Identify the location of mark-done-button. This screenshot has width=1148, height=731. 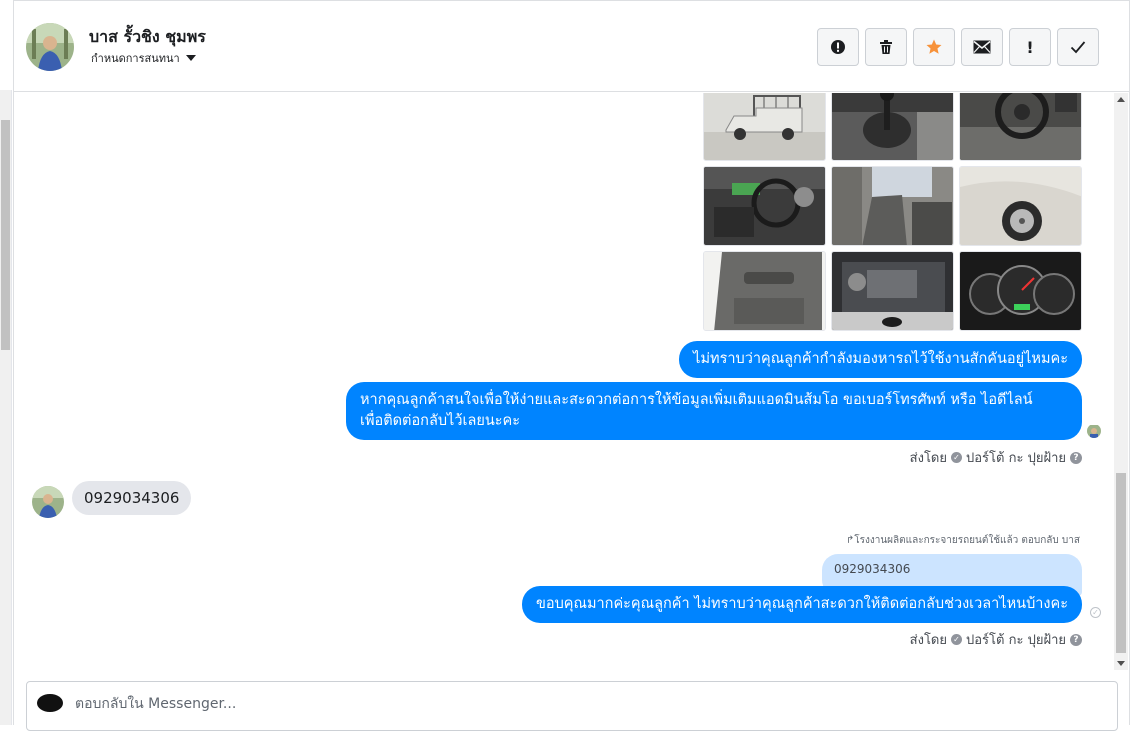
(1078, 47).